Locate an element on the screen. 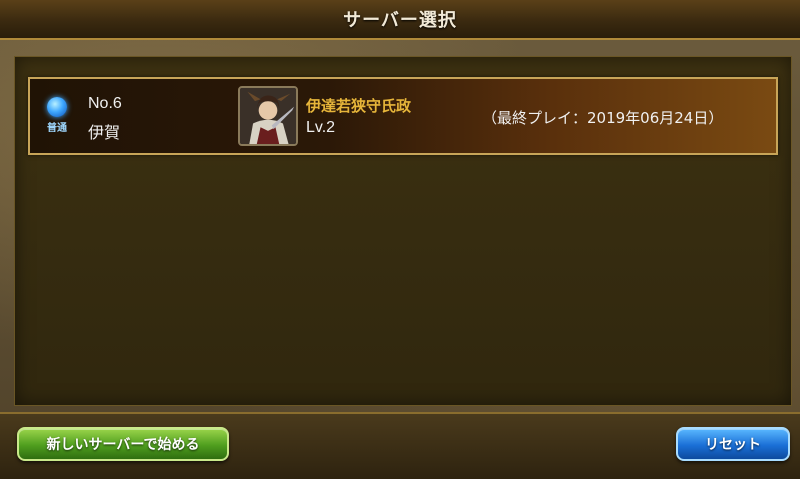  page-title: サーバー選択 is located at coordinates (400, 20).